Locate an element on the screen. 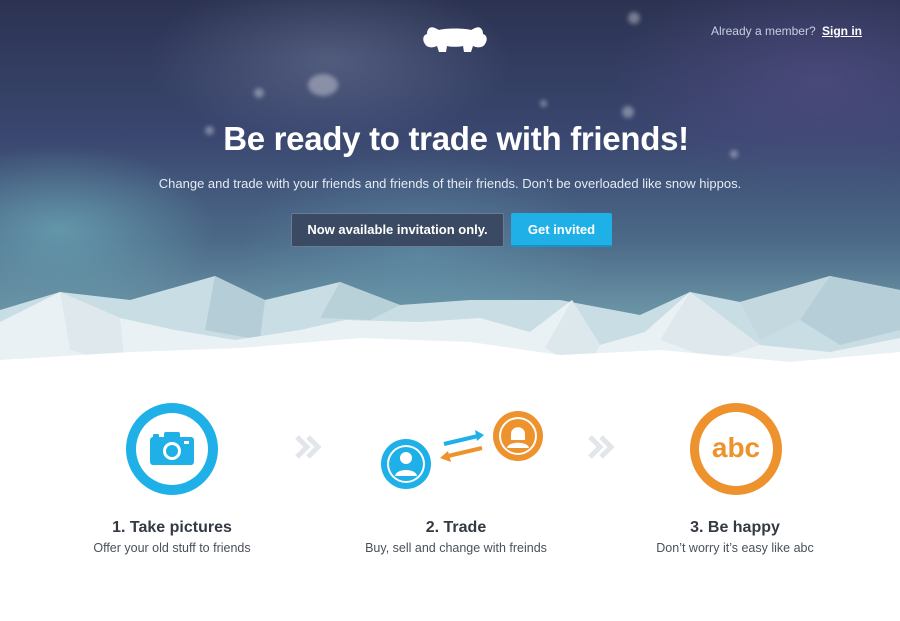 The image size is (900, 621). camera-icon is located at coordinates (172, 449).